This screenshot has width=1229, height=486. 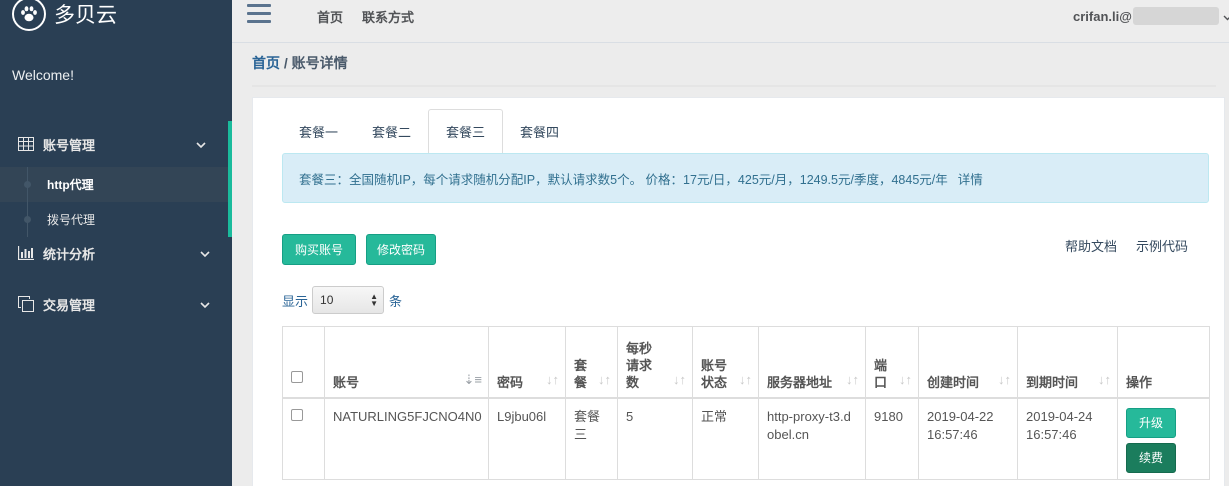 I want to click on col-header-label: 操作, so click(x=1139, y=382).